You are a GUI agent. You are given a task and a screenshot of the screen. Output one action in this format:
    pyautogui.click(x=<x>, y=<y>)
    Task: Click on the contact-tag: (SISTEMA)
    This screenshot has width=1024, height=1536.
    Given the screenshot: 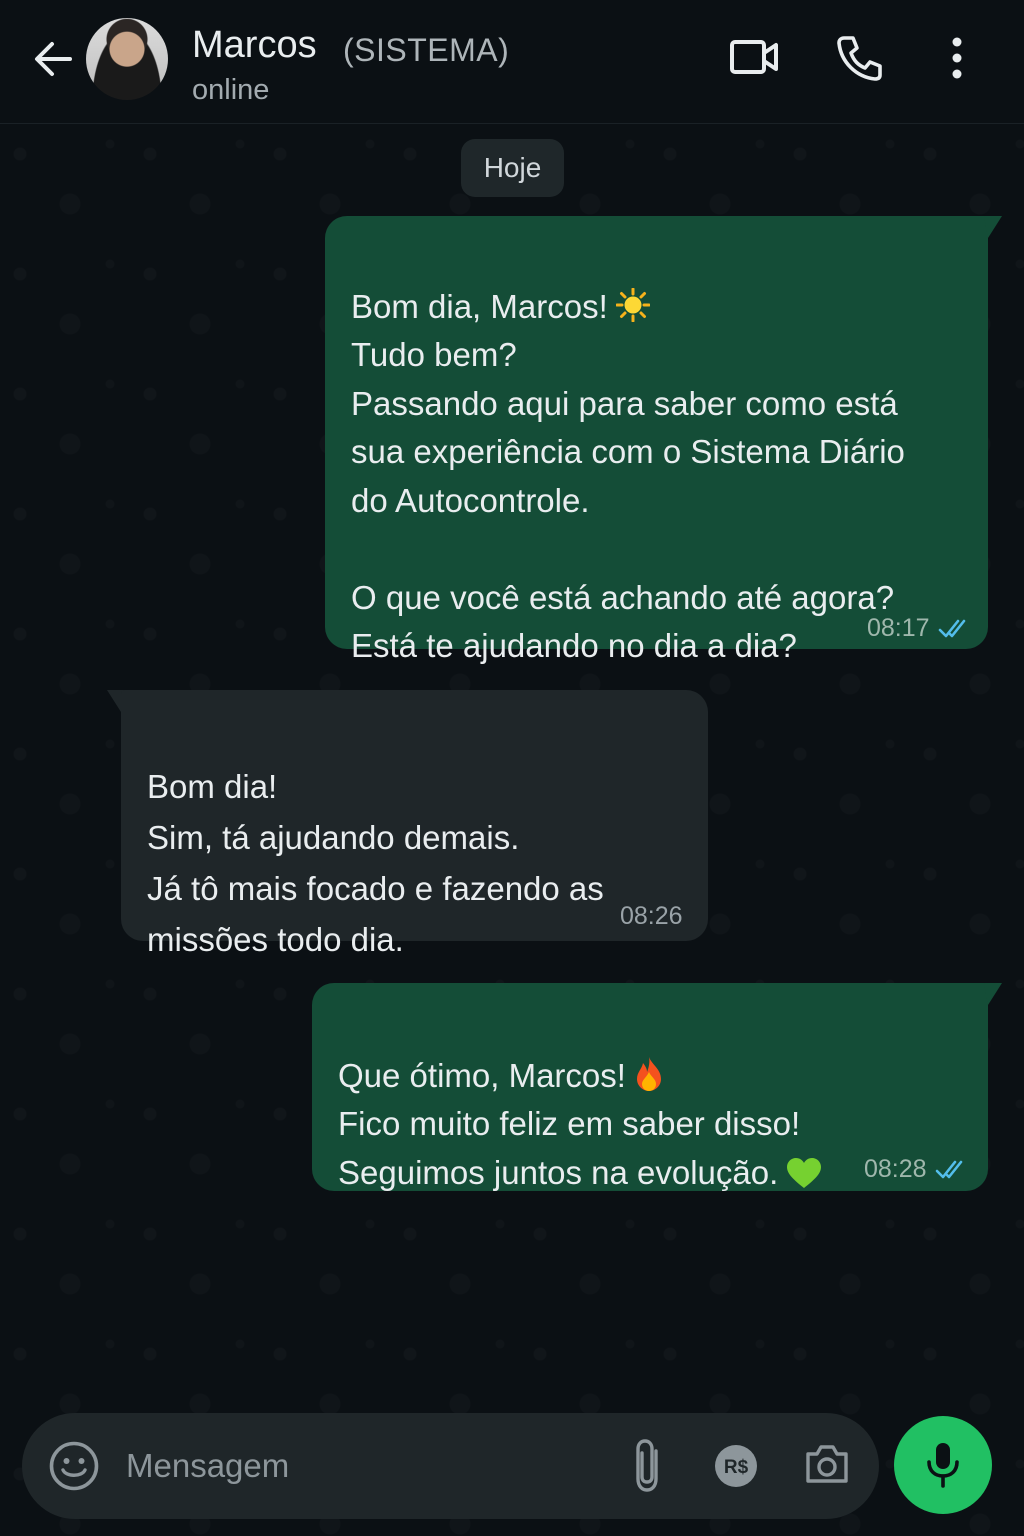 What is the action you would take?
    pyautogui.click(x=426, y=50)
    